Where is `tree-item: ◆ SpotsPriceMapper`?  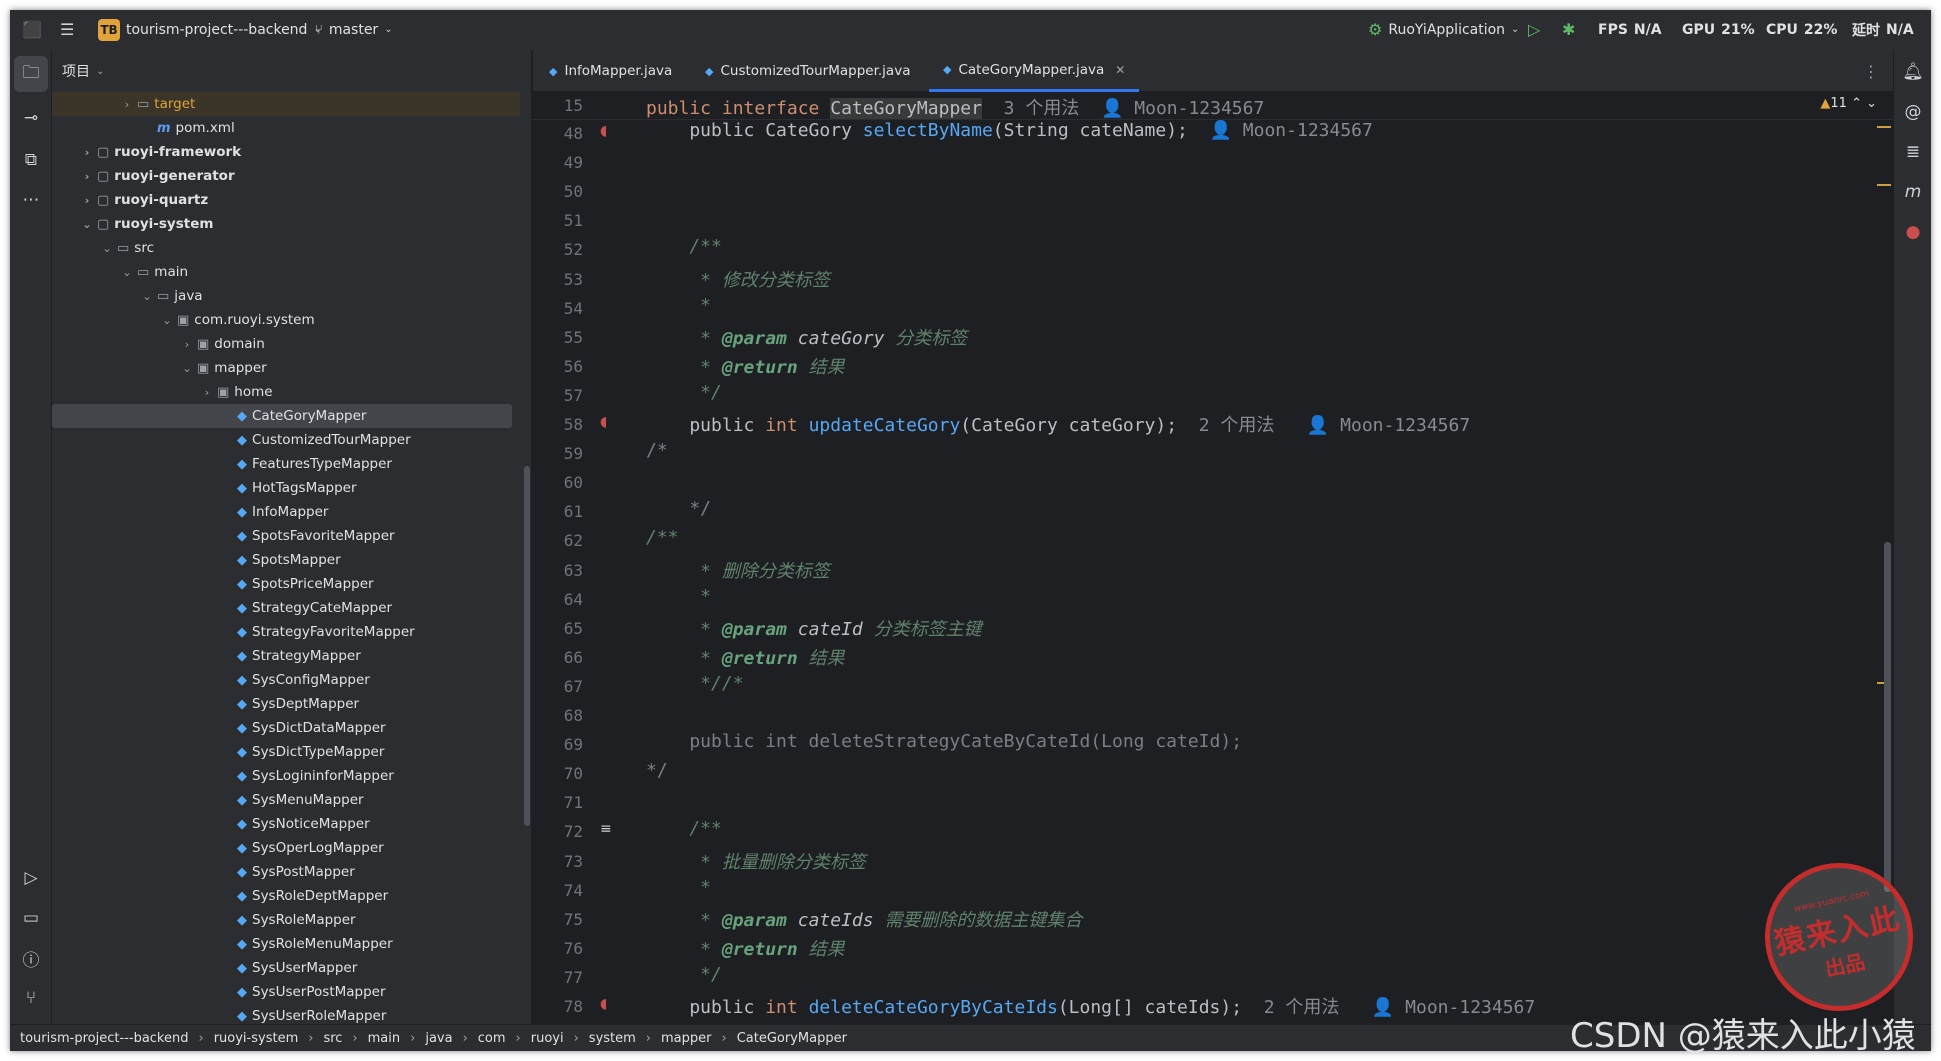 tree-item: ◆ SpotsPriceMapper is located at coordinates (286, 584).